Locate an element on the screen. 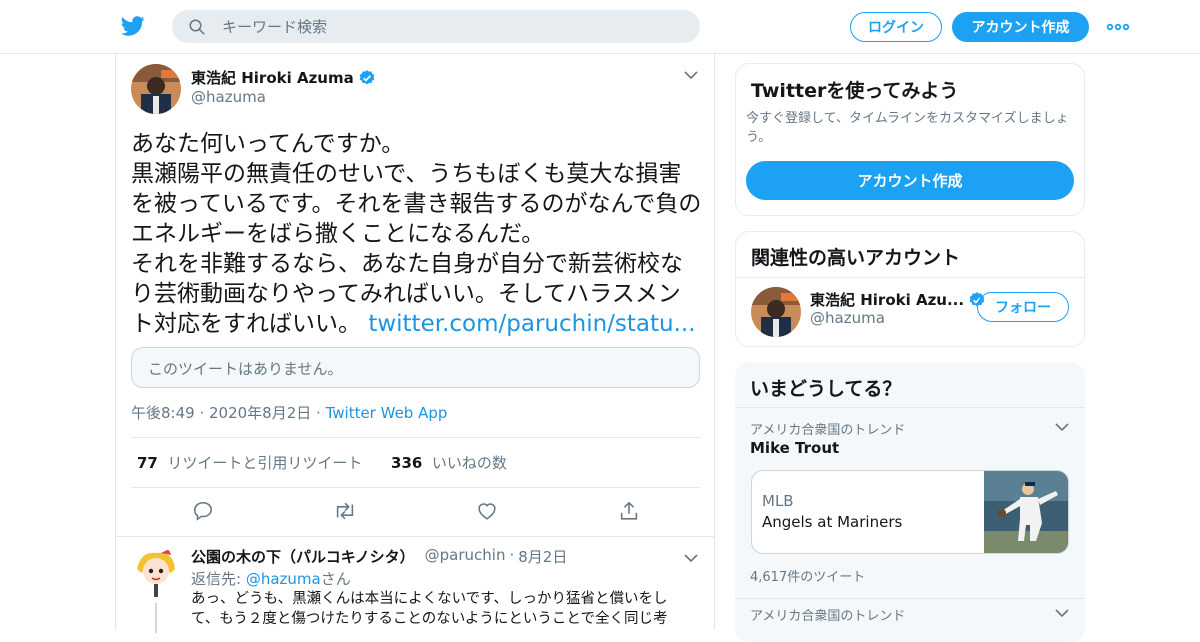 This screenshot has width=1200, height=642. tweet-meta: 午後8:49 · 2020年8月2日 · Twitter Web App is located at coordinates (289, 413).